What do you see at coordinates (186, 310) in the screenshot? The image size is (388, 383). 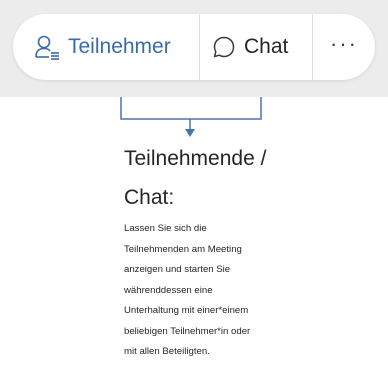 I see `description-line: Unterhaltung mit einer*einem` at bounding box center [186, 310].